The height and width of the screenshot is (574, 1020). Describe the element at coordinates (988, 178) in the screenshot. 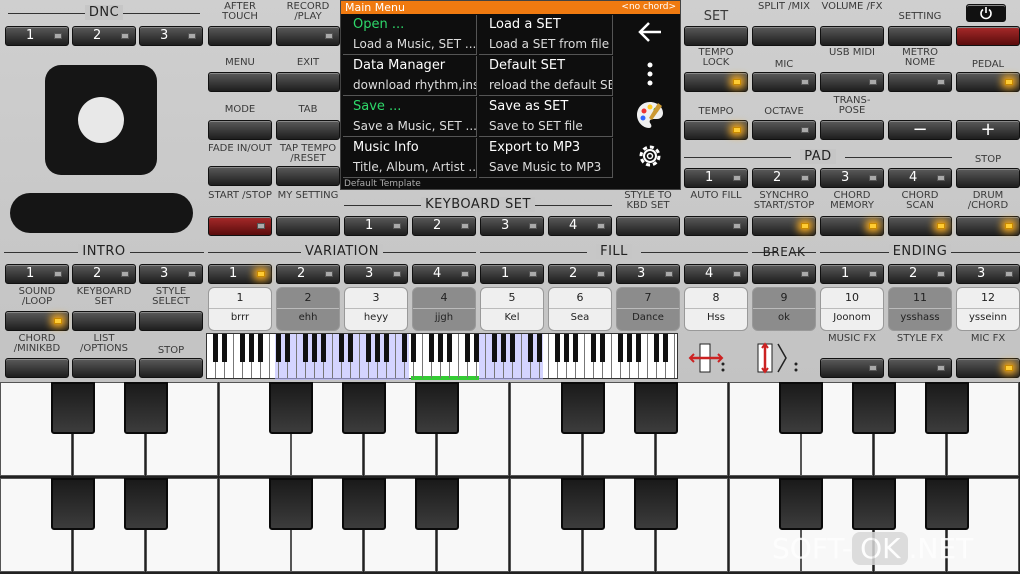

I see `pad-stop-button` at that location.